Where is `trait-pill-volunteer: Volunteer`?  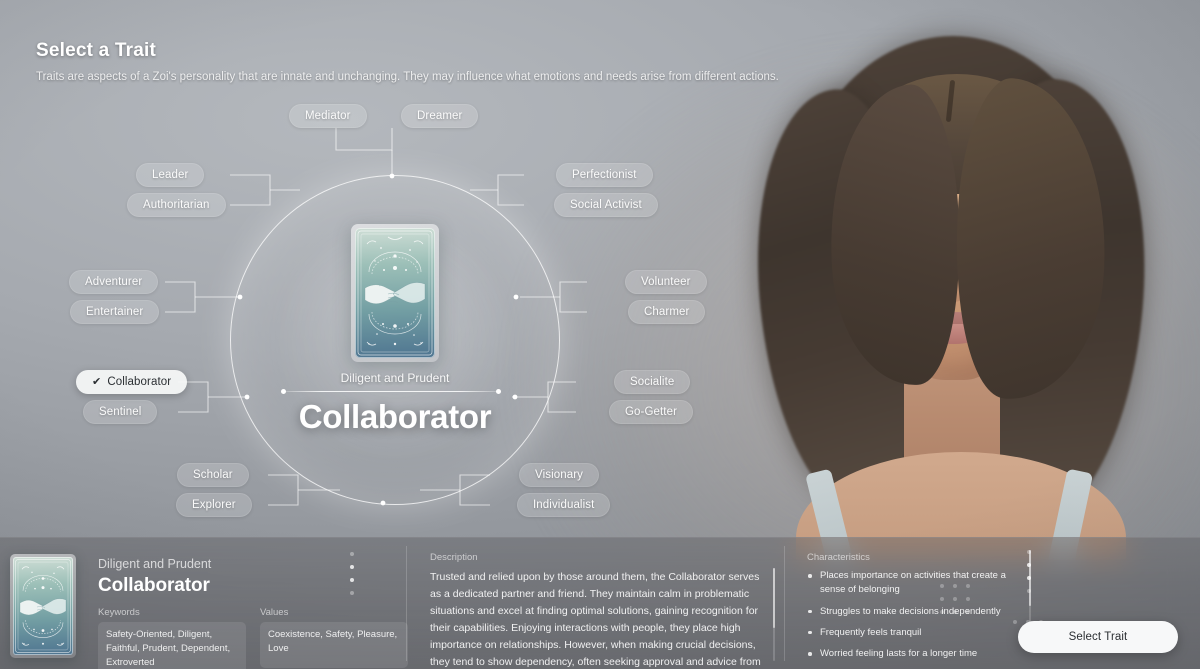 trait-pill-volunteer: Volunteer is located at coordinates (666, 282).